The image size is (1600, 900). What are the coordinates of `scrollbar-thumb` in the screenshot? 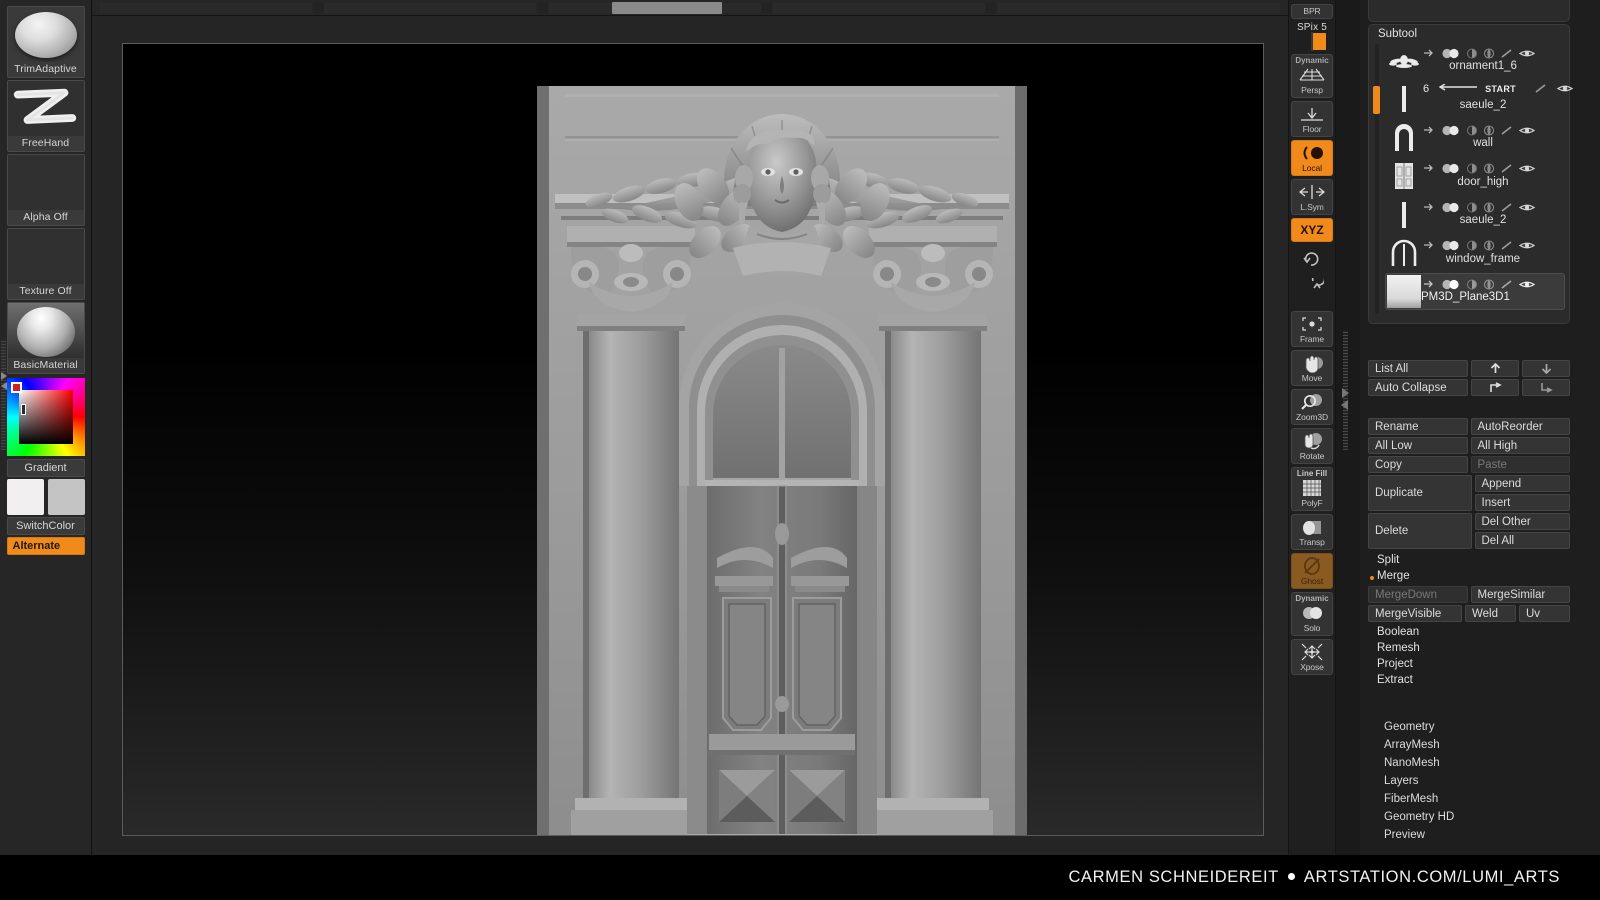 It's located at (667, 8).